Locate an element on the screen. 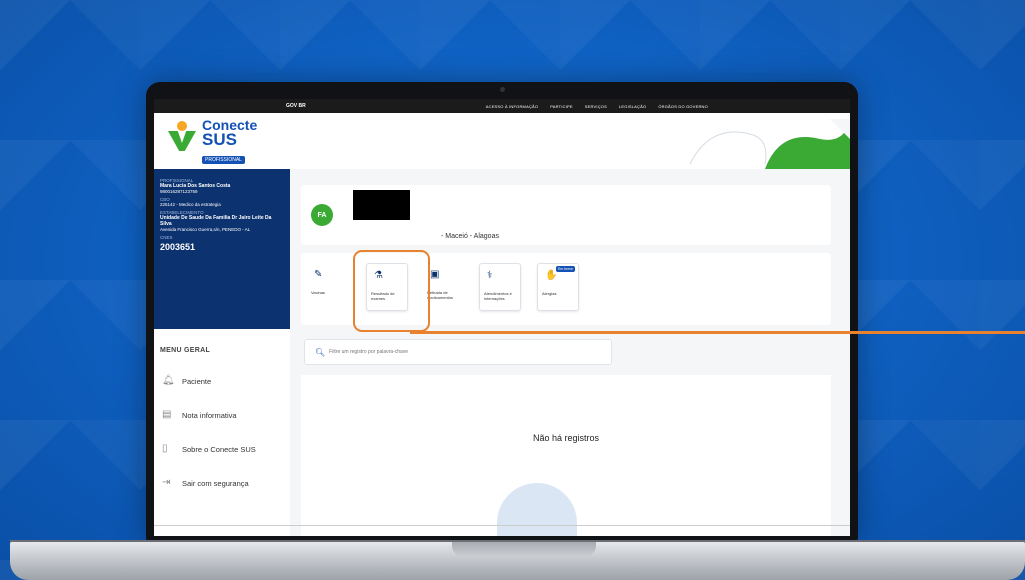 This screenshot has width=1025, height=580. search-bar: 🔍︎ is located at coordinates (458, 352).